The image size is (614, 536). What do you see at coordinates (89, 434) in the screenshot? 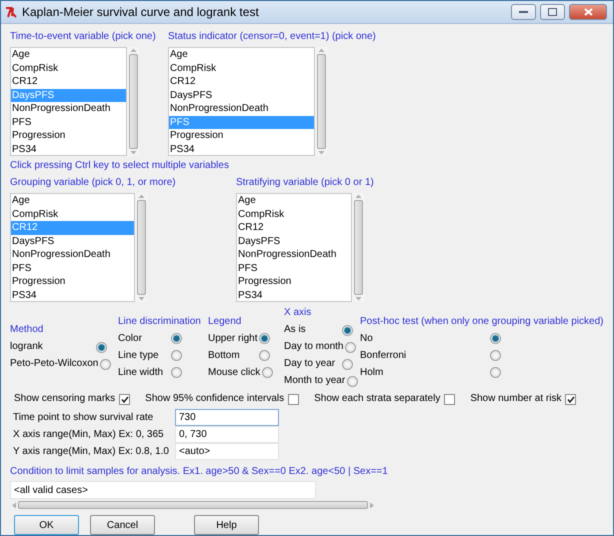
I see `field-label: X axis range(Min, Max) Ex: 0, 365` at bounding box center [89, 434].